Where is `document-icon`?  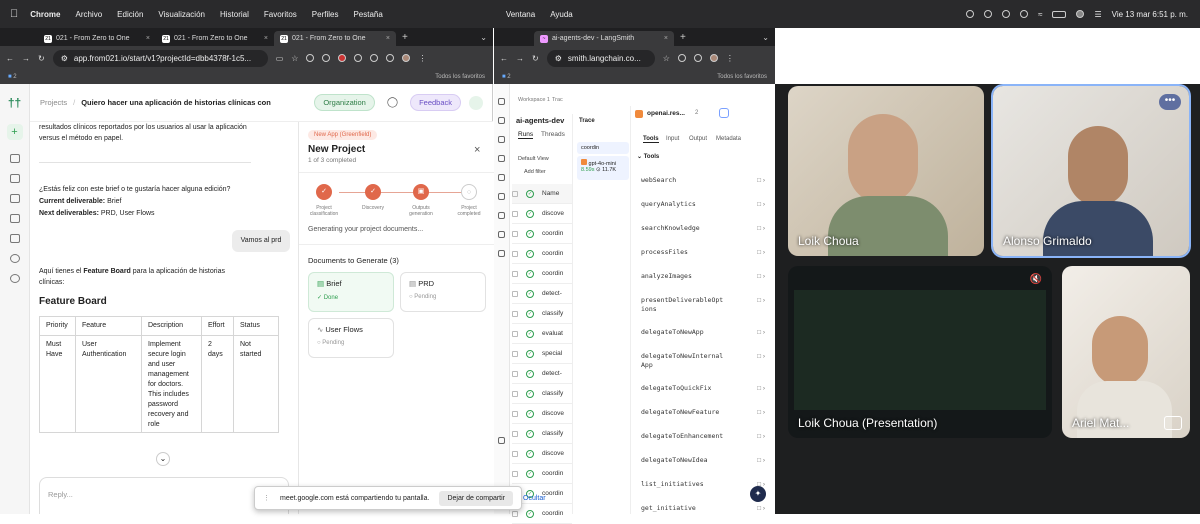
document-icon is located at coordinates (14, 198).